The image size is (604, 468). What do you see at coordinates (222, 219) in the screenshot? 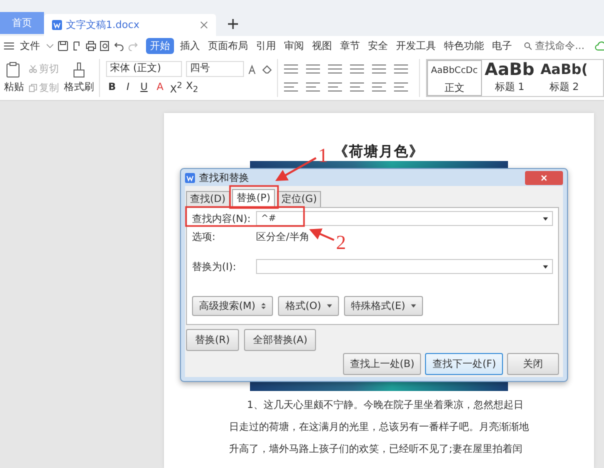
I see `field-label: 查找内容(N):` at bounding box center [222, 219].